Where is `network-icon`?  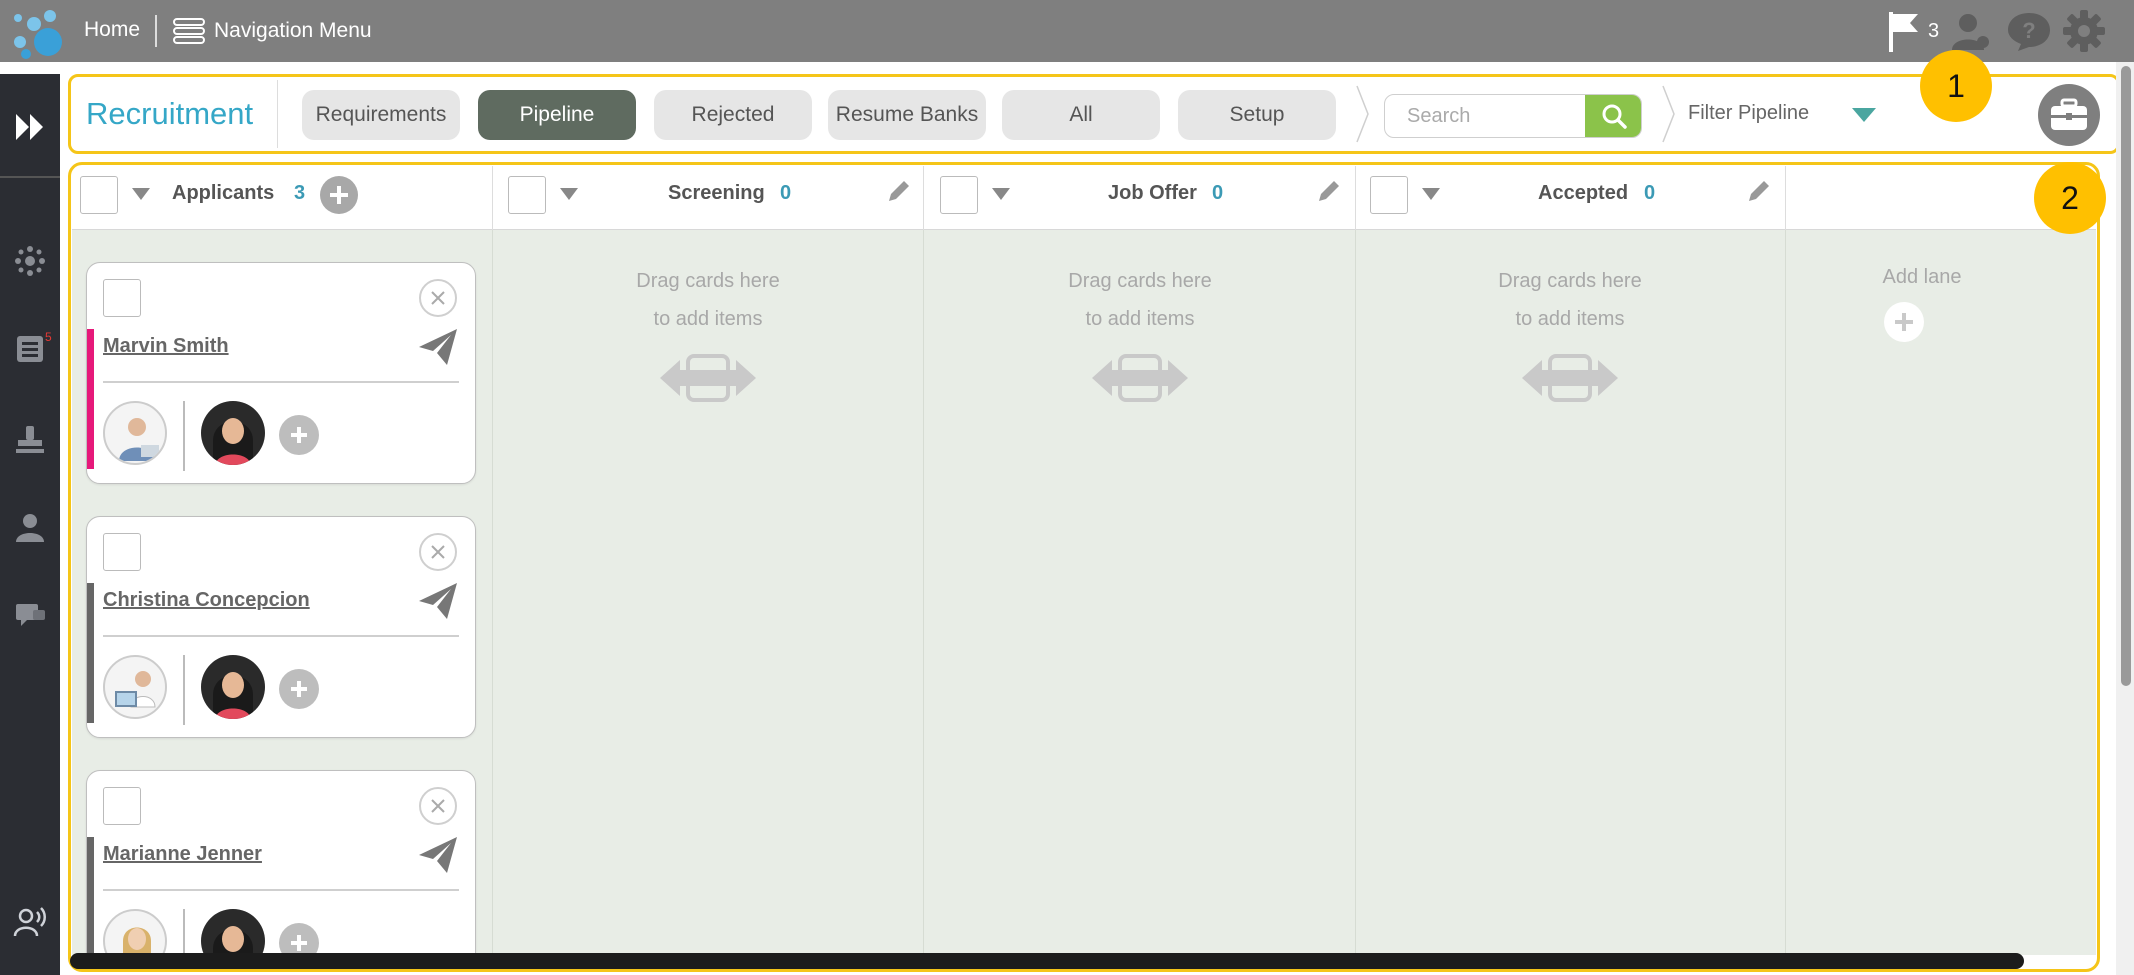 network-icon is located at coordinates (30, 261).